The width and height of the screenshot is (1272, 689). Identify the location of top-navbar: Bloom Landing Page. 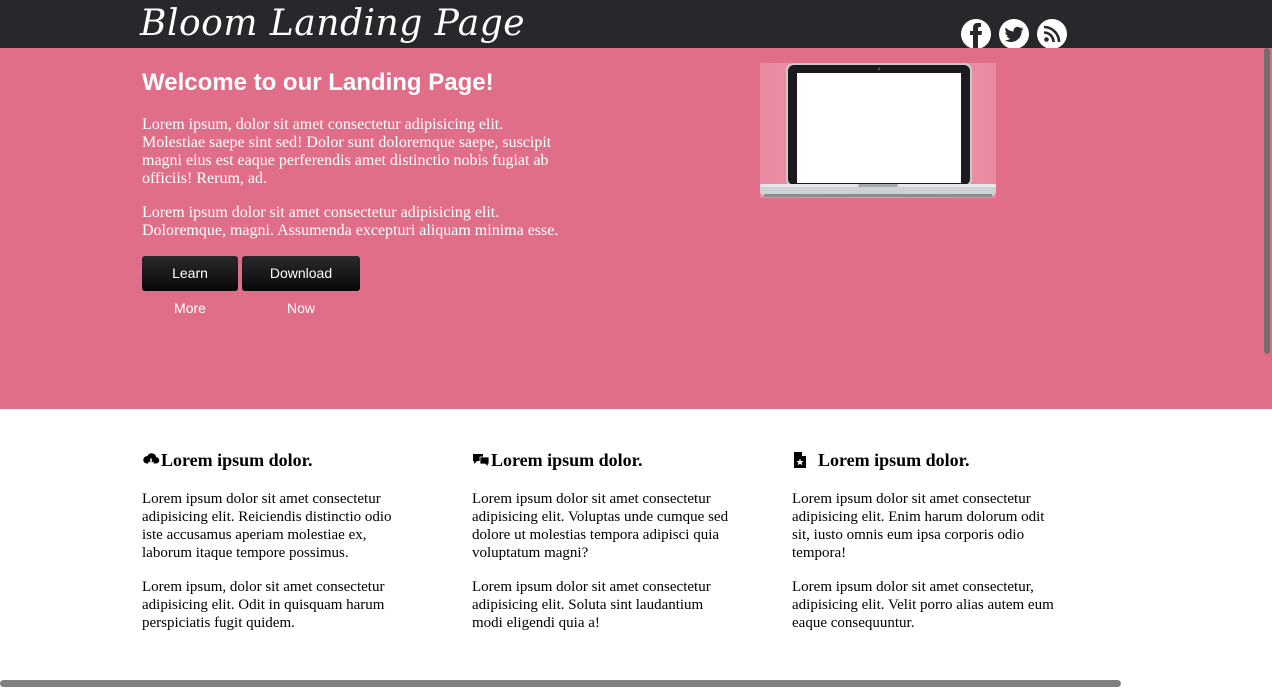
(636, 25).